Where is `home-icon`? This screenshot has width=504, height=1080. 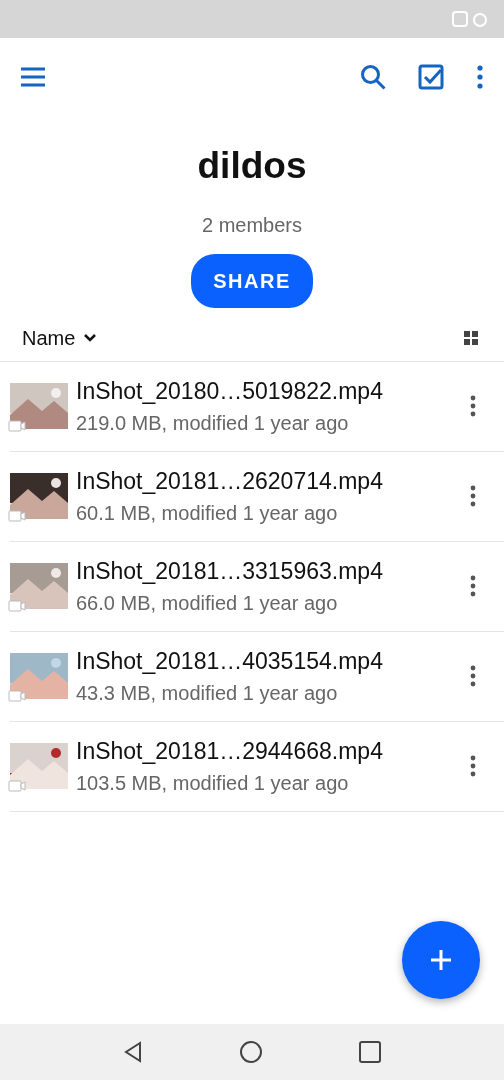
home-icon is located at coordinates (251, 1052).